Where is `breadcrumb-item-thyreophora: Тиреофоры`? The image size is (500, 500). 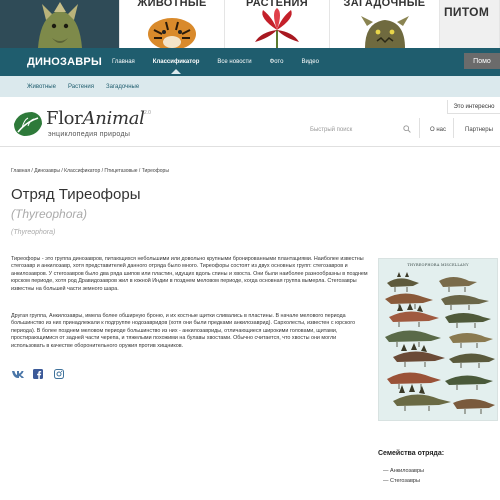
breadcrumb-item-thyreophora: Тиреофоры is located at coordinates (155, 171).